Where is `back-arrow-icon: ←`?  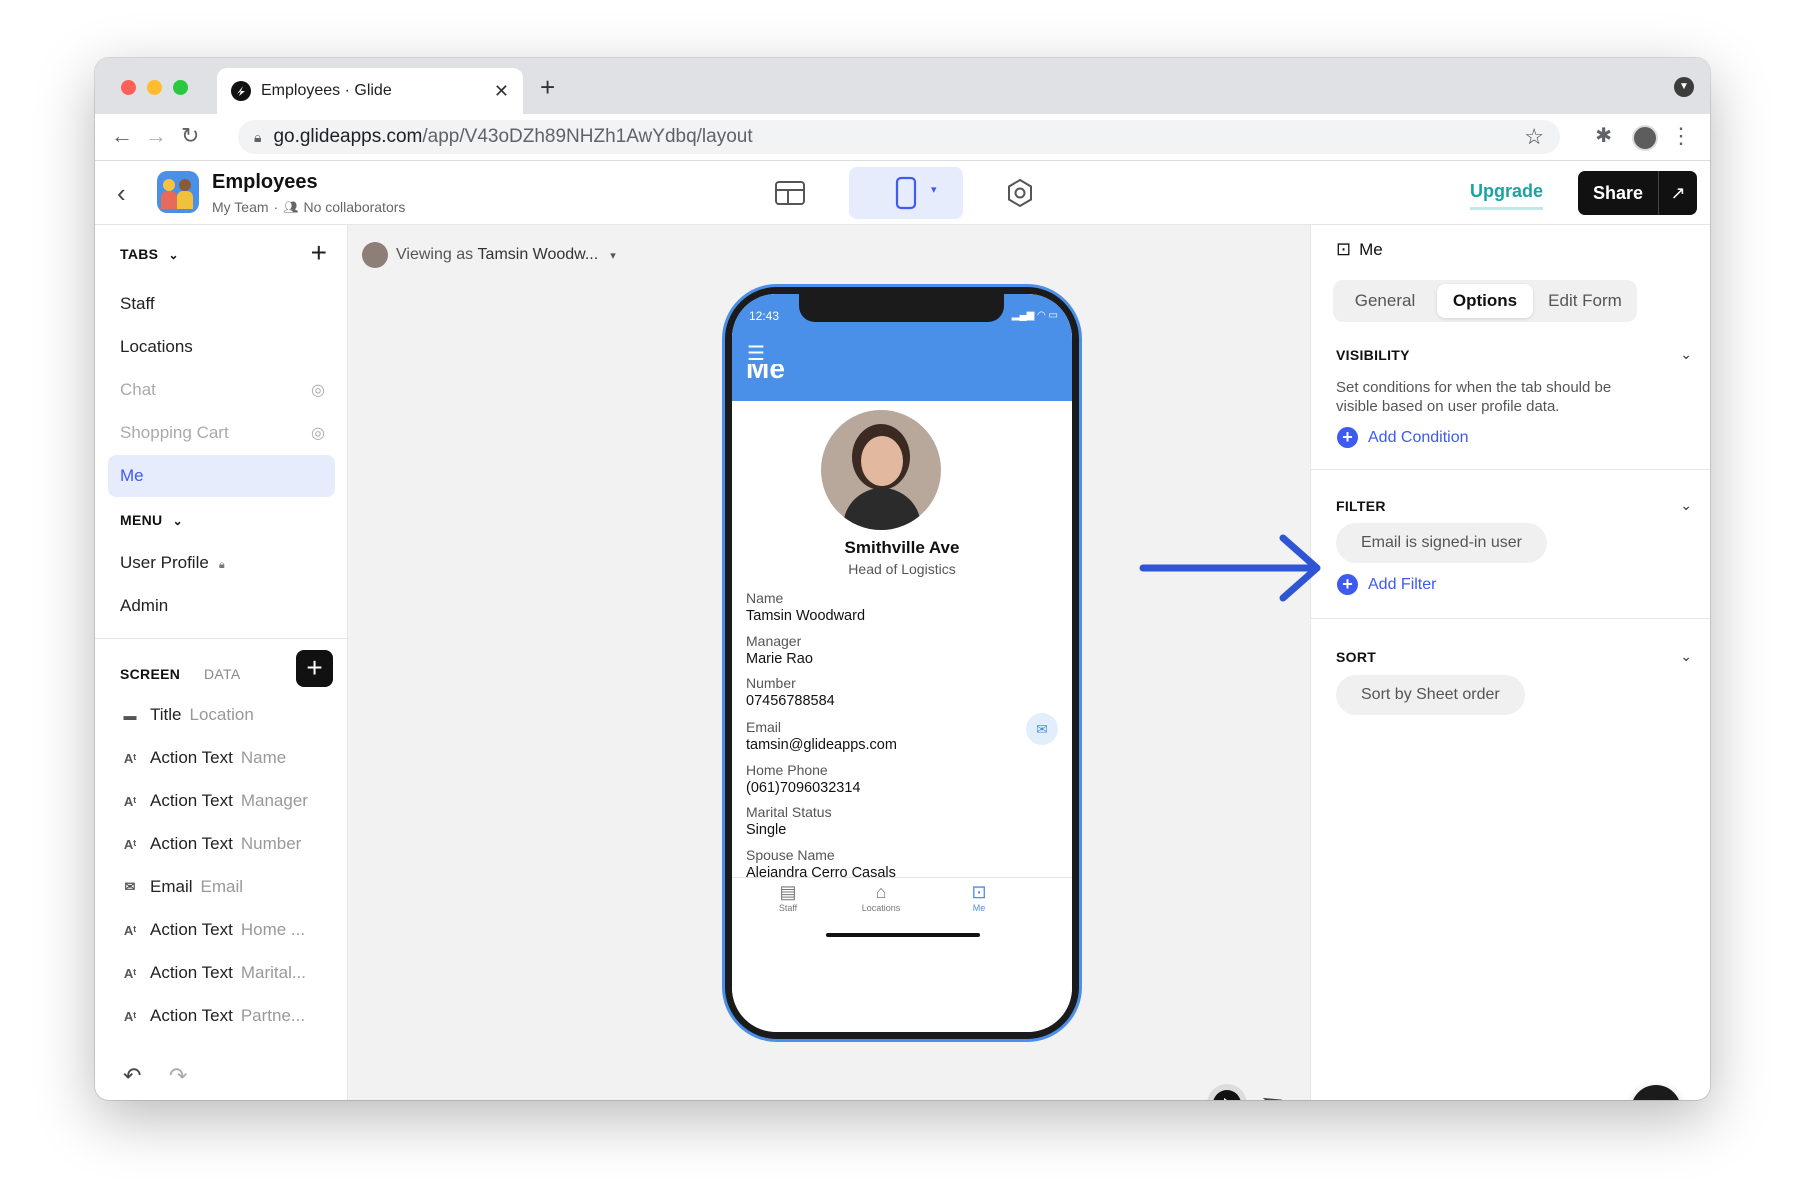
back-arrow-icon: ← is located at coordinates (122, 136).